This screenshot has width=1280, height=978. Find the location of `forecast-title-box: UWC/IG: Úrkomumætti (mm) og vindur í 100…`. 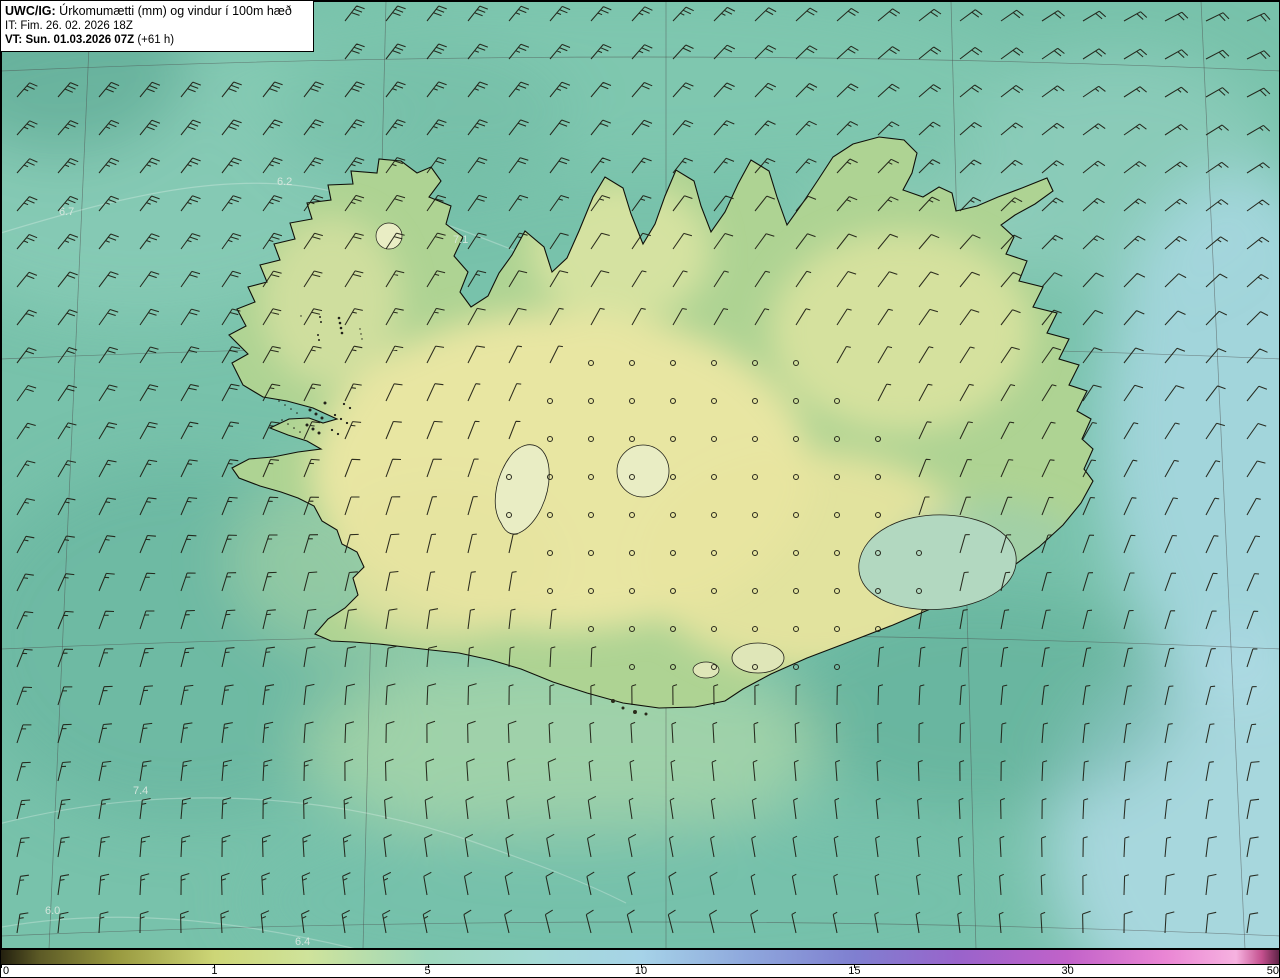

forecast-title-box: UWC/IG: Úrkomumætti (mm) og vindur í 100… is located at coordinates (157, 26).